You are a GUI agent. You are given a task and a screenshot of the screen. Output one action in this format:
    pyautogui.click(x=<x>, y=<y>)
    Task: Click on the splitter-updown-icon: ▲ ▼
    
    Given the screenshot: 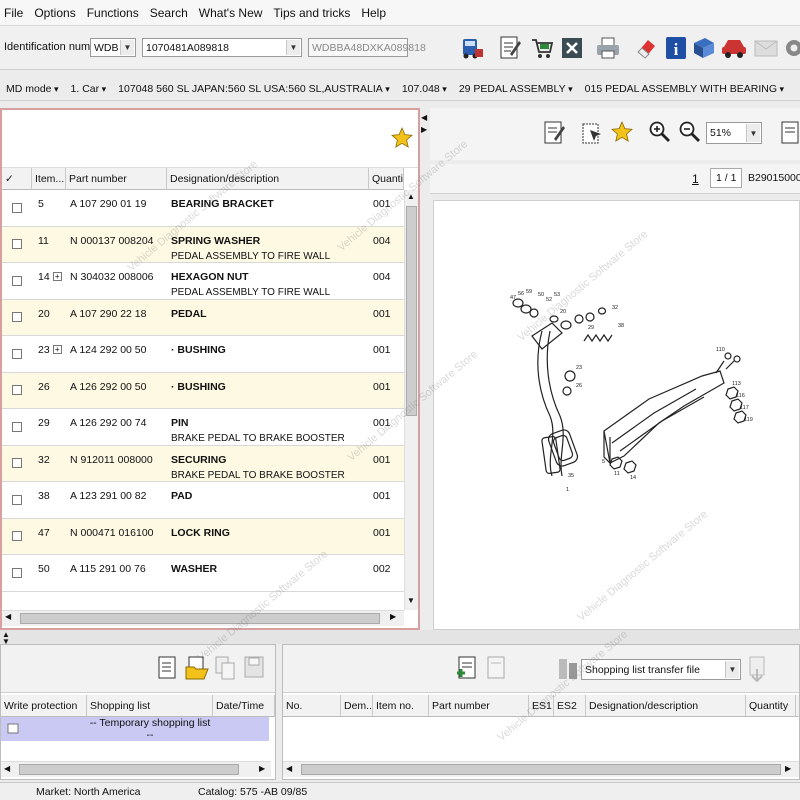 What is the action you would take?
    pyautogui.click(x=6, y=638)
    